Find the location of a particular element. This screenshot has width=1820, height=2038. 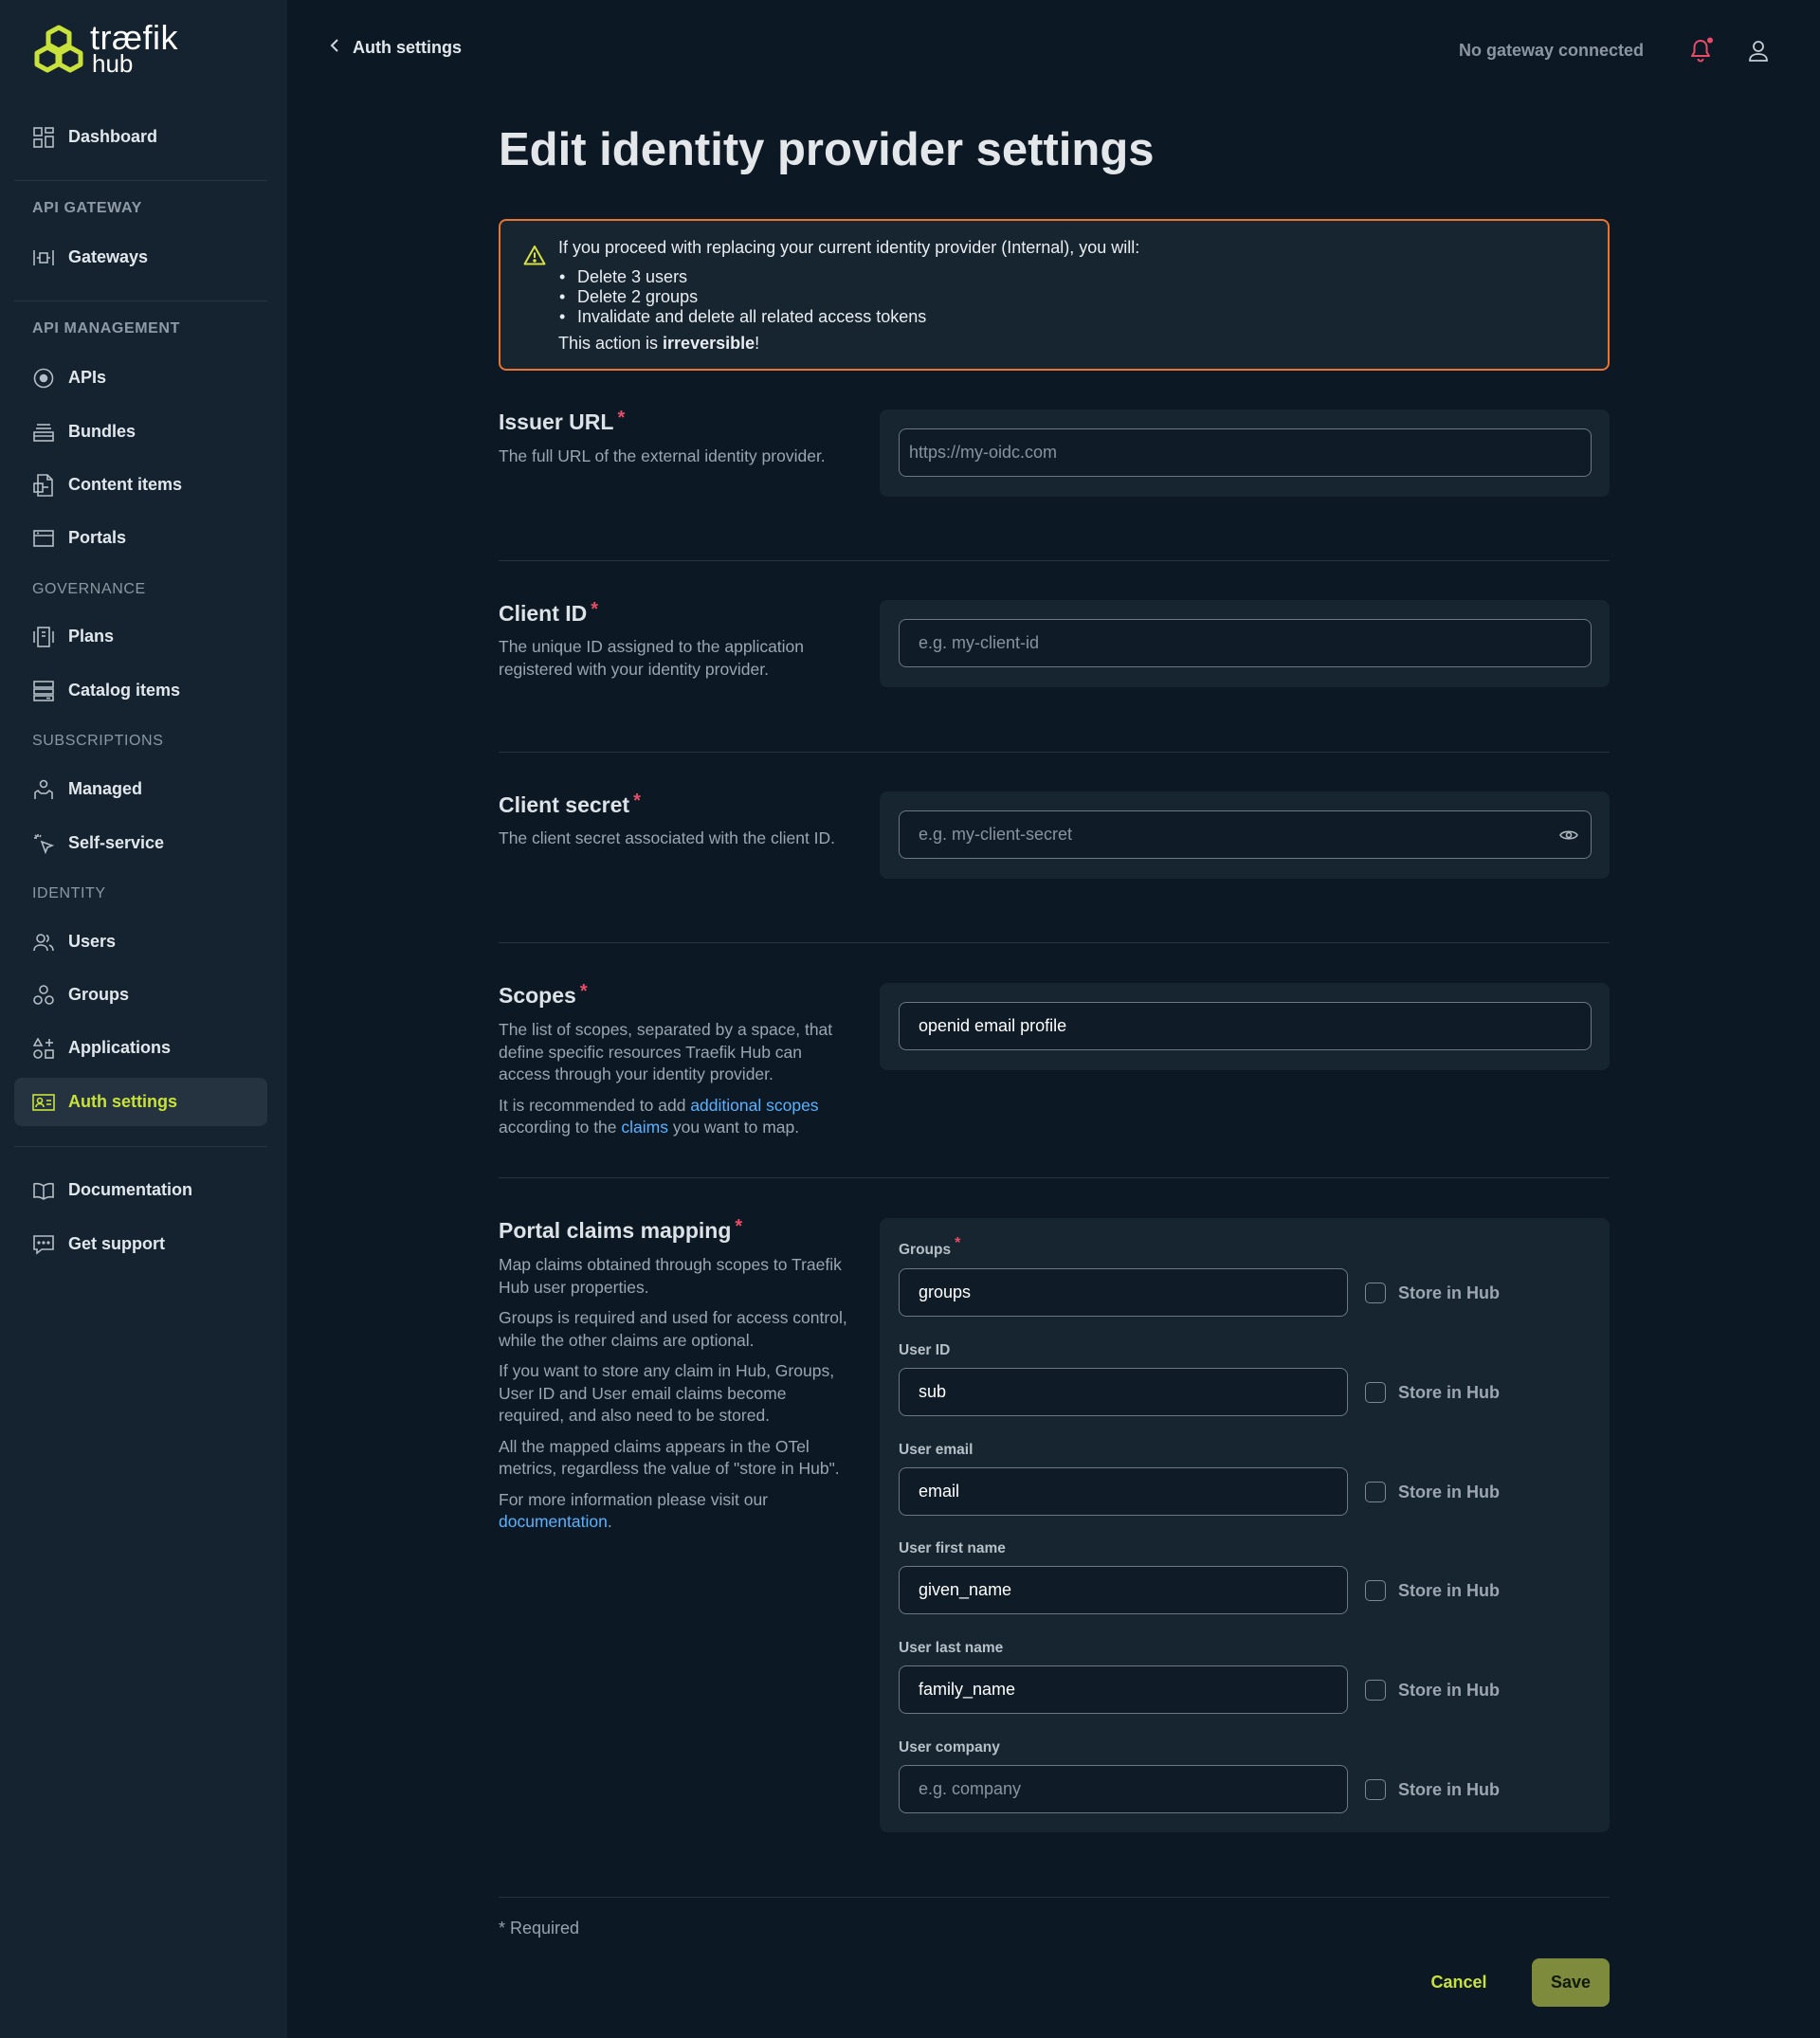

user-company-claim-label: User company is located at coordinates (949, 1747).